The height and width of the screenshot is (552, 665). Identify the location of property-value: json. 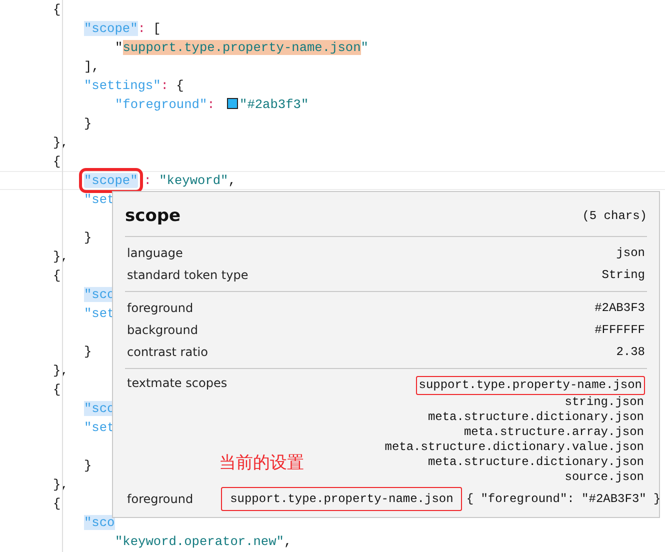
(630, 253).